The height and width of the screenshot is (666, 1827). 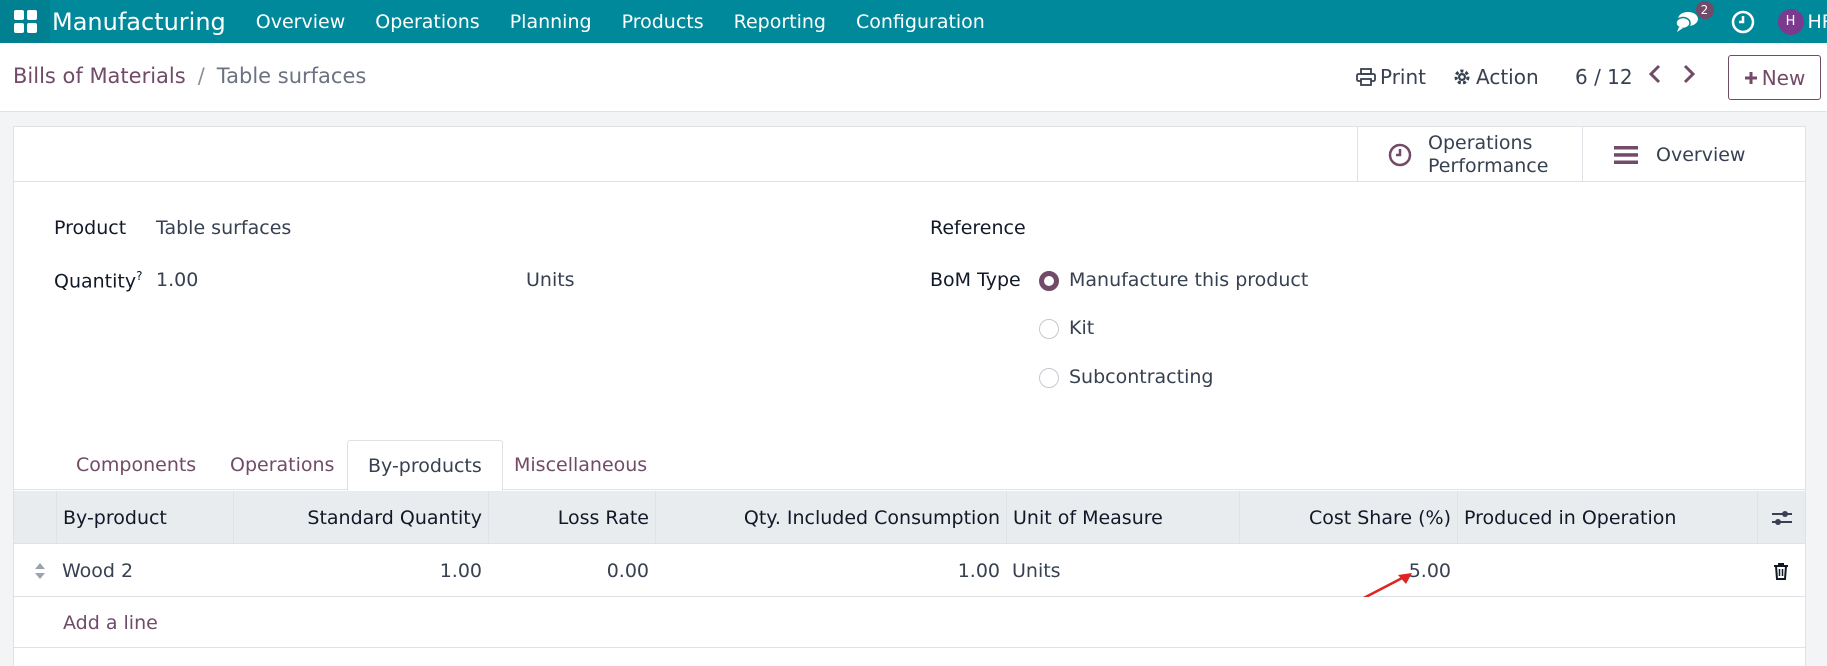 What do you see at coordinates (1403, 77) in the screenshot?
I see `print-label: Print` at bounding box center [1403, 77].